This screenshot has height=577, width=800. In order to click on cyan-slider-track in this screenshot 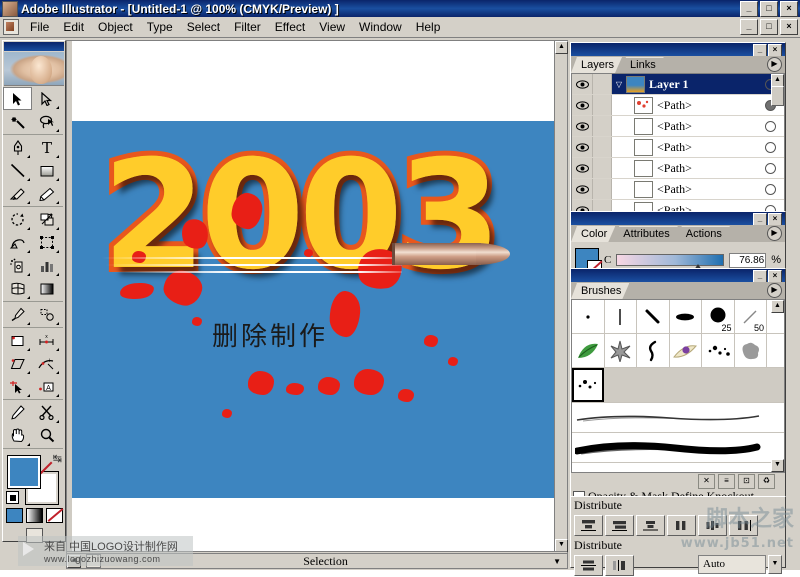, I will do `click(670, 260)`.